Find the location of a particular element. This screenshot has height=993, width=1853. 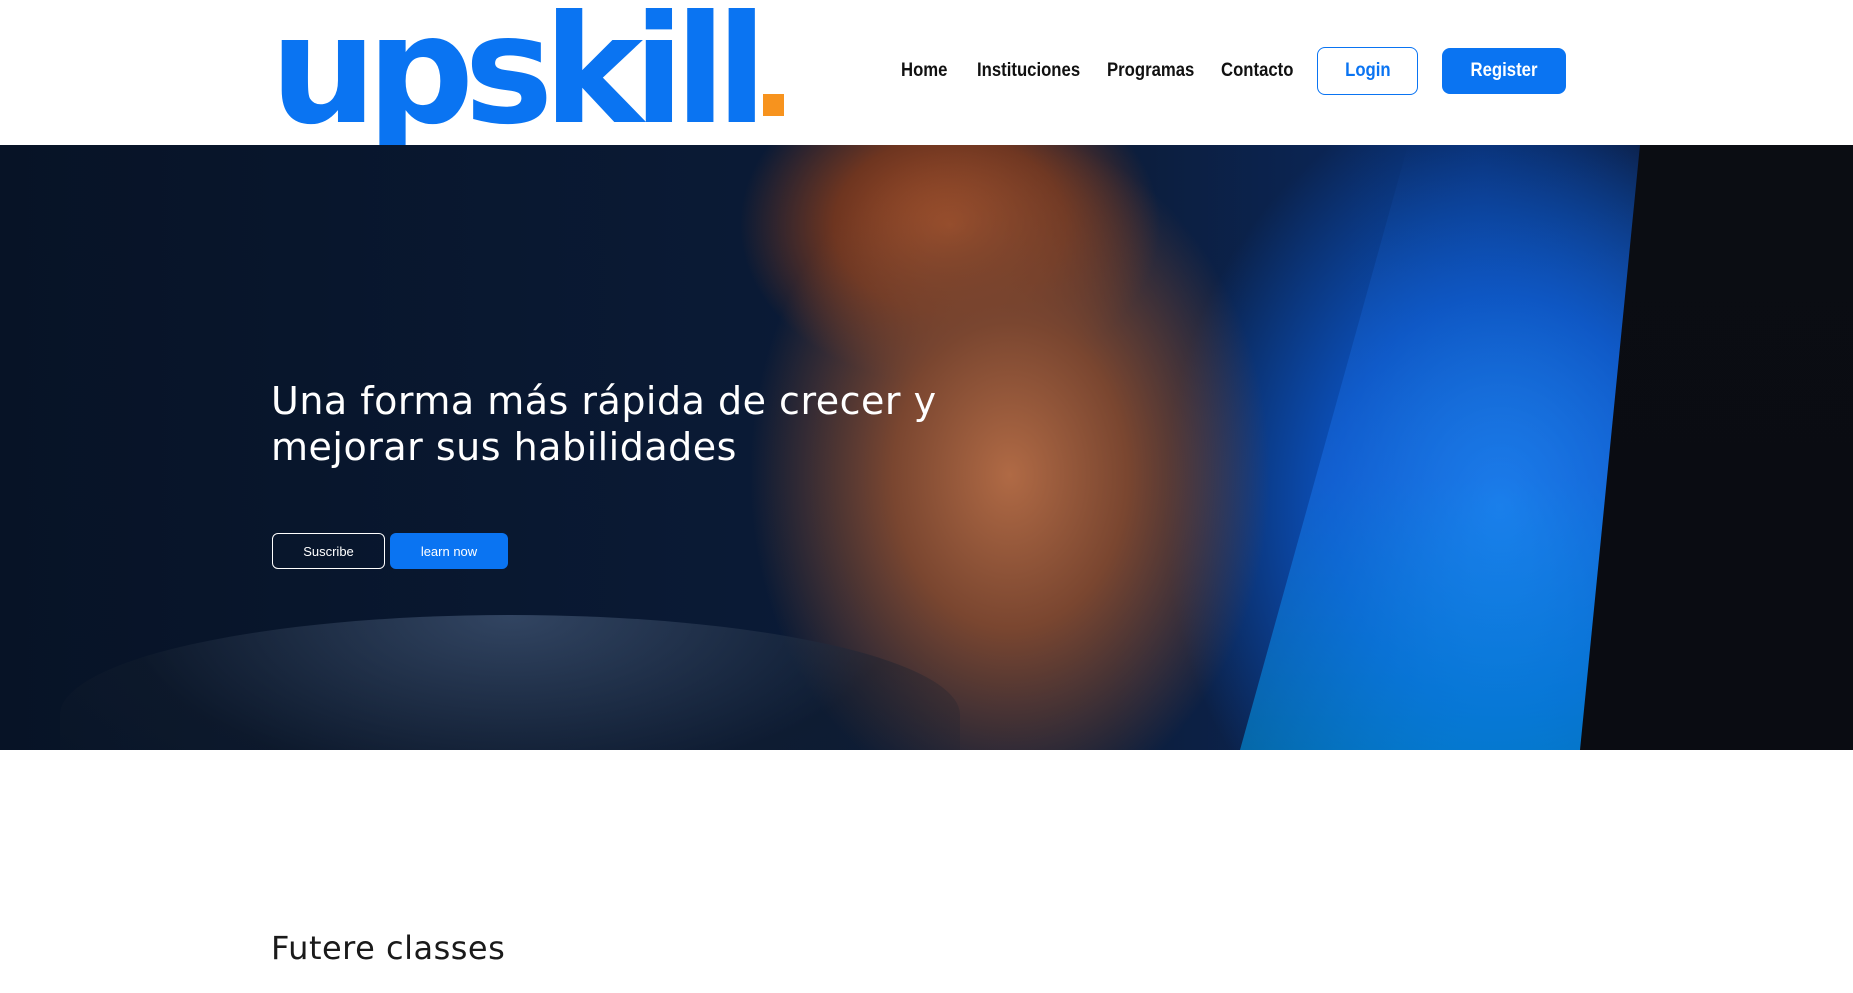

subscribe-button: Suscribe is located at coordinates (328, 551).